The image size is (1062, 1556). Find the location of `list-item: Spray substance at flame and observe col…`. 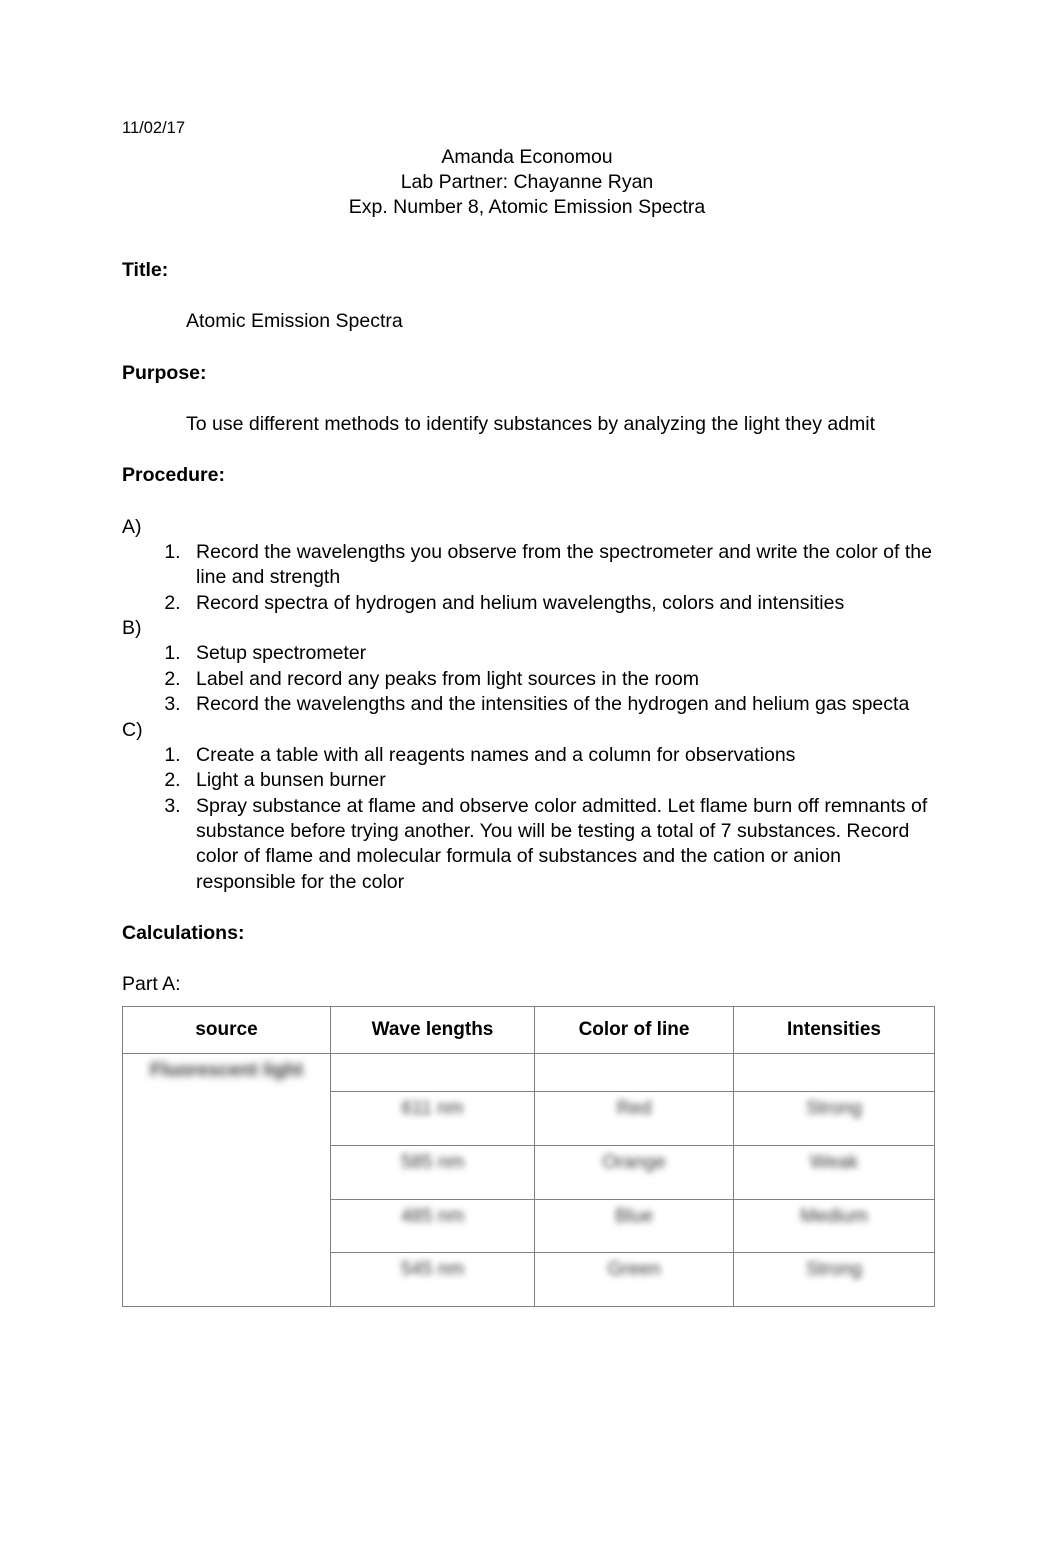

list-item: Spray substance at flame and observe col… is located at coordinates (559, 844).